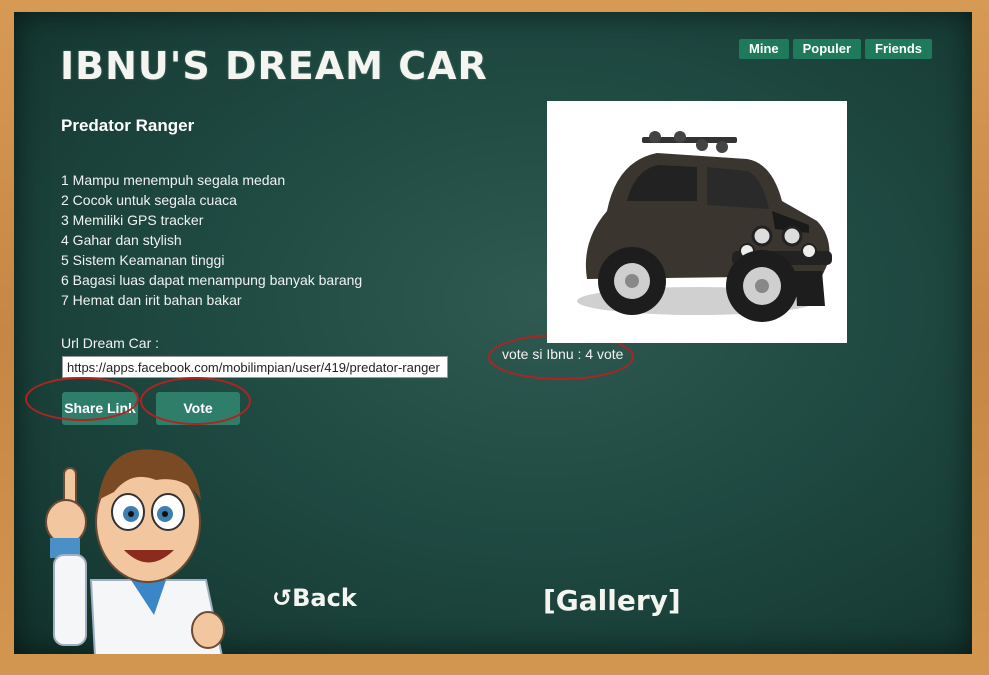 Image resolution: width=989 pixels, height=675 pixels. I want to click on feature-item: 7 Hemat dan irit bahan bakar, so click(151, 300).